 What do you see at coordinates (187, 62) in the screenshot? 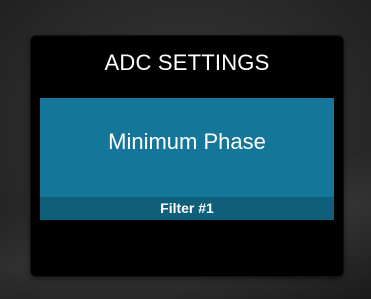
I see `screen-title: ADC SETTINGS` at bounding box center [187, 62].